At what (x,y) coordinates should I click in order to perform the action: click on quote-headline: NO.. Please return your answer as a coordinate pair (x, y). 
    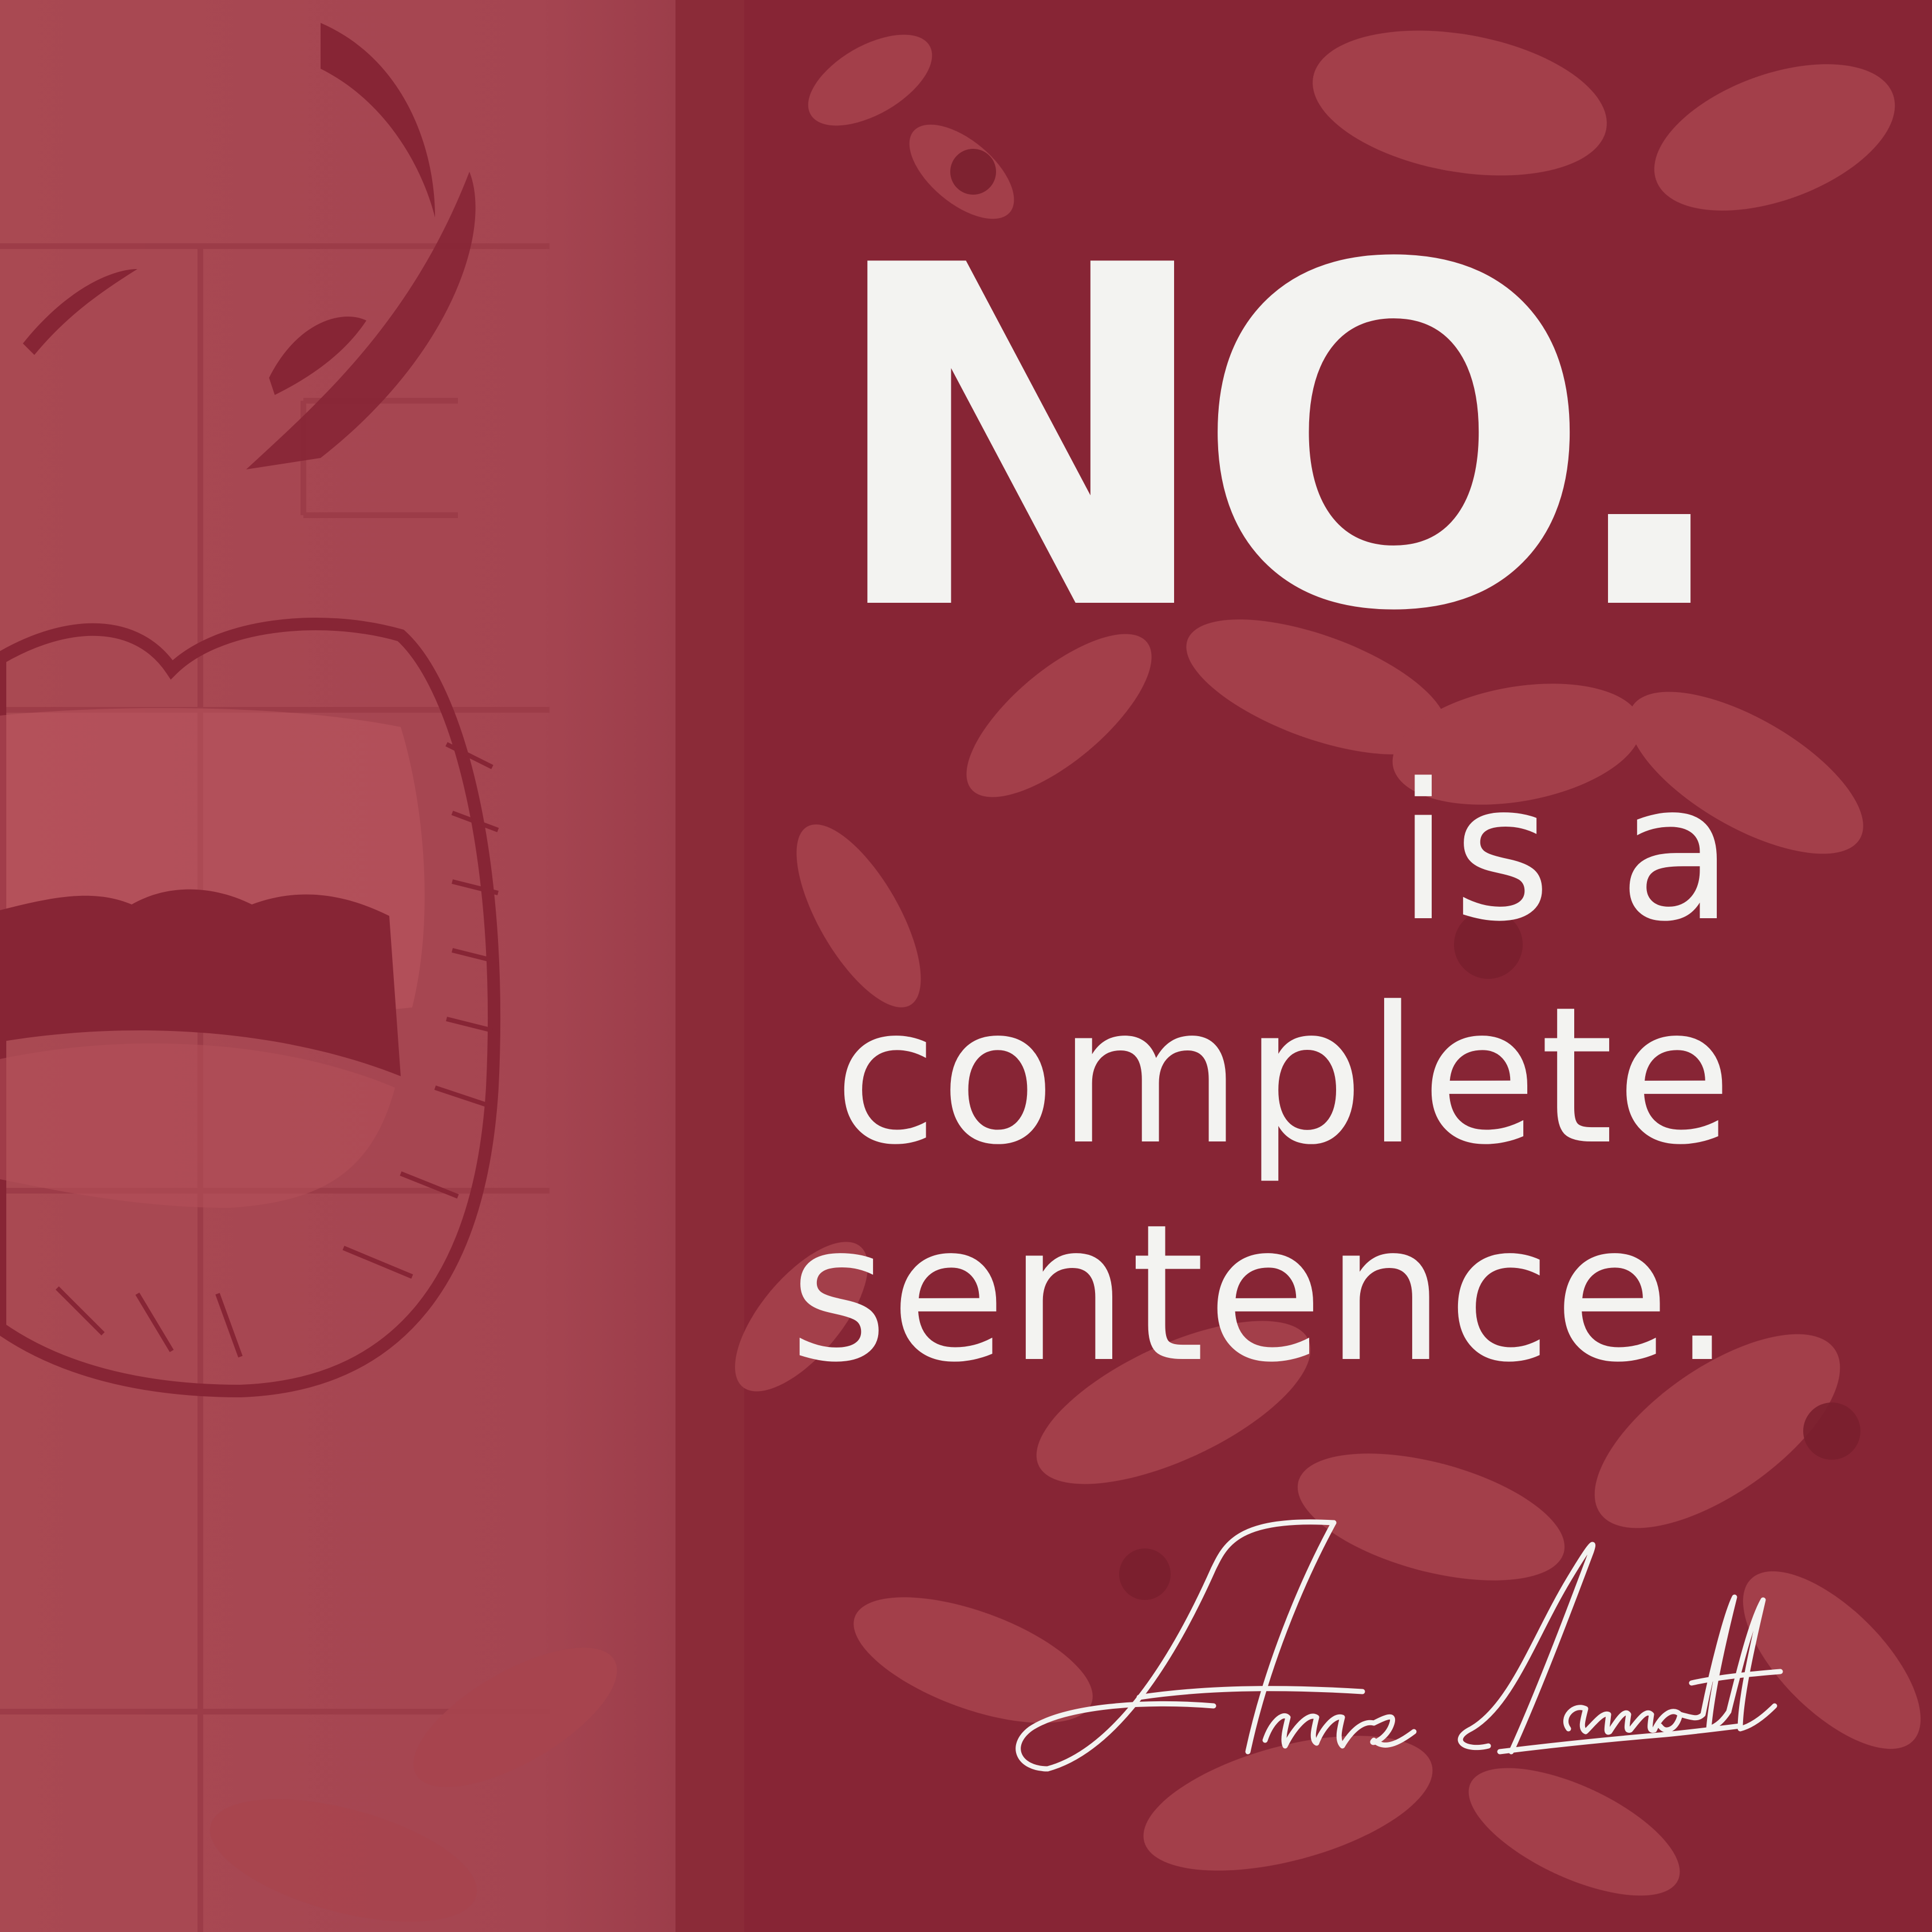
    Looking at the image, I should click on (1281, 441).